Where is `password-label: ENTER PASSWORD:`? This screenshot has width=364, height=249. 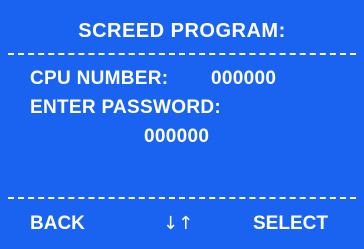
password-label: ENTER PASSWORD: is located at coordinates (125, 107).